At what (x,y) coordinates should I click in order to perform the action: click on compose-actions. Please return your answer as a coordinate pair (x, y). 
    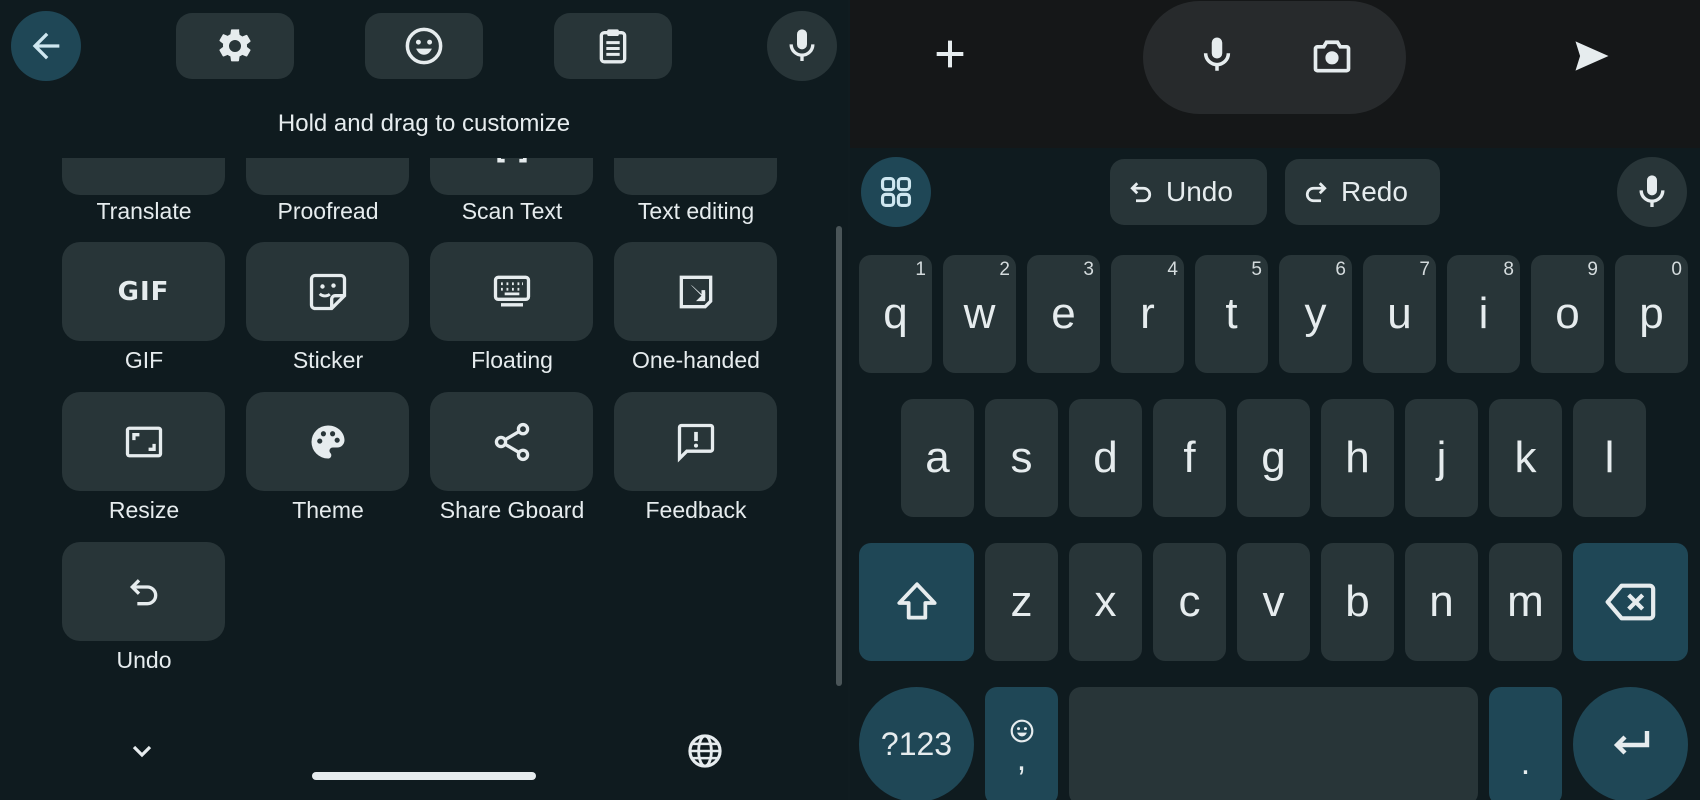
    Looking at the image, I should click on (1274, 57).